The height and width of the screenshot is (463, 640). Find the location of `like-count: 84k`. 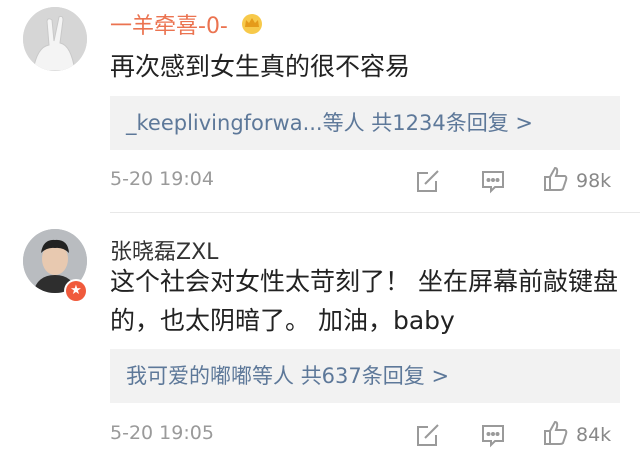

like-count: 84k is located at coordinates (594, 435).